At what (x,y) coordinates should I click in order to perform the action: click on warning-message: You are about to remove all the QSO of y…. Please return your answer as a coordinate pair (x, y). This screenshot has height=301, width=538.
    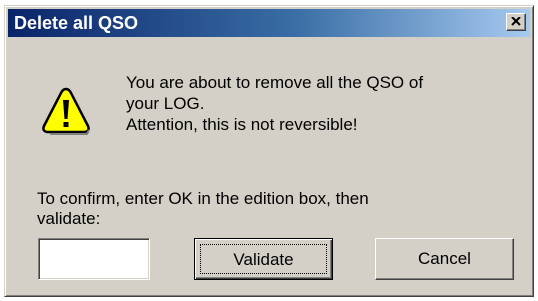
    Looking at the image, I should click on (316, 103).